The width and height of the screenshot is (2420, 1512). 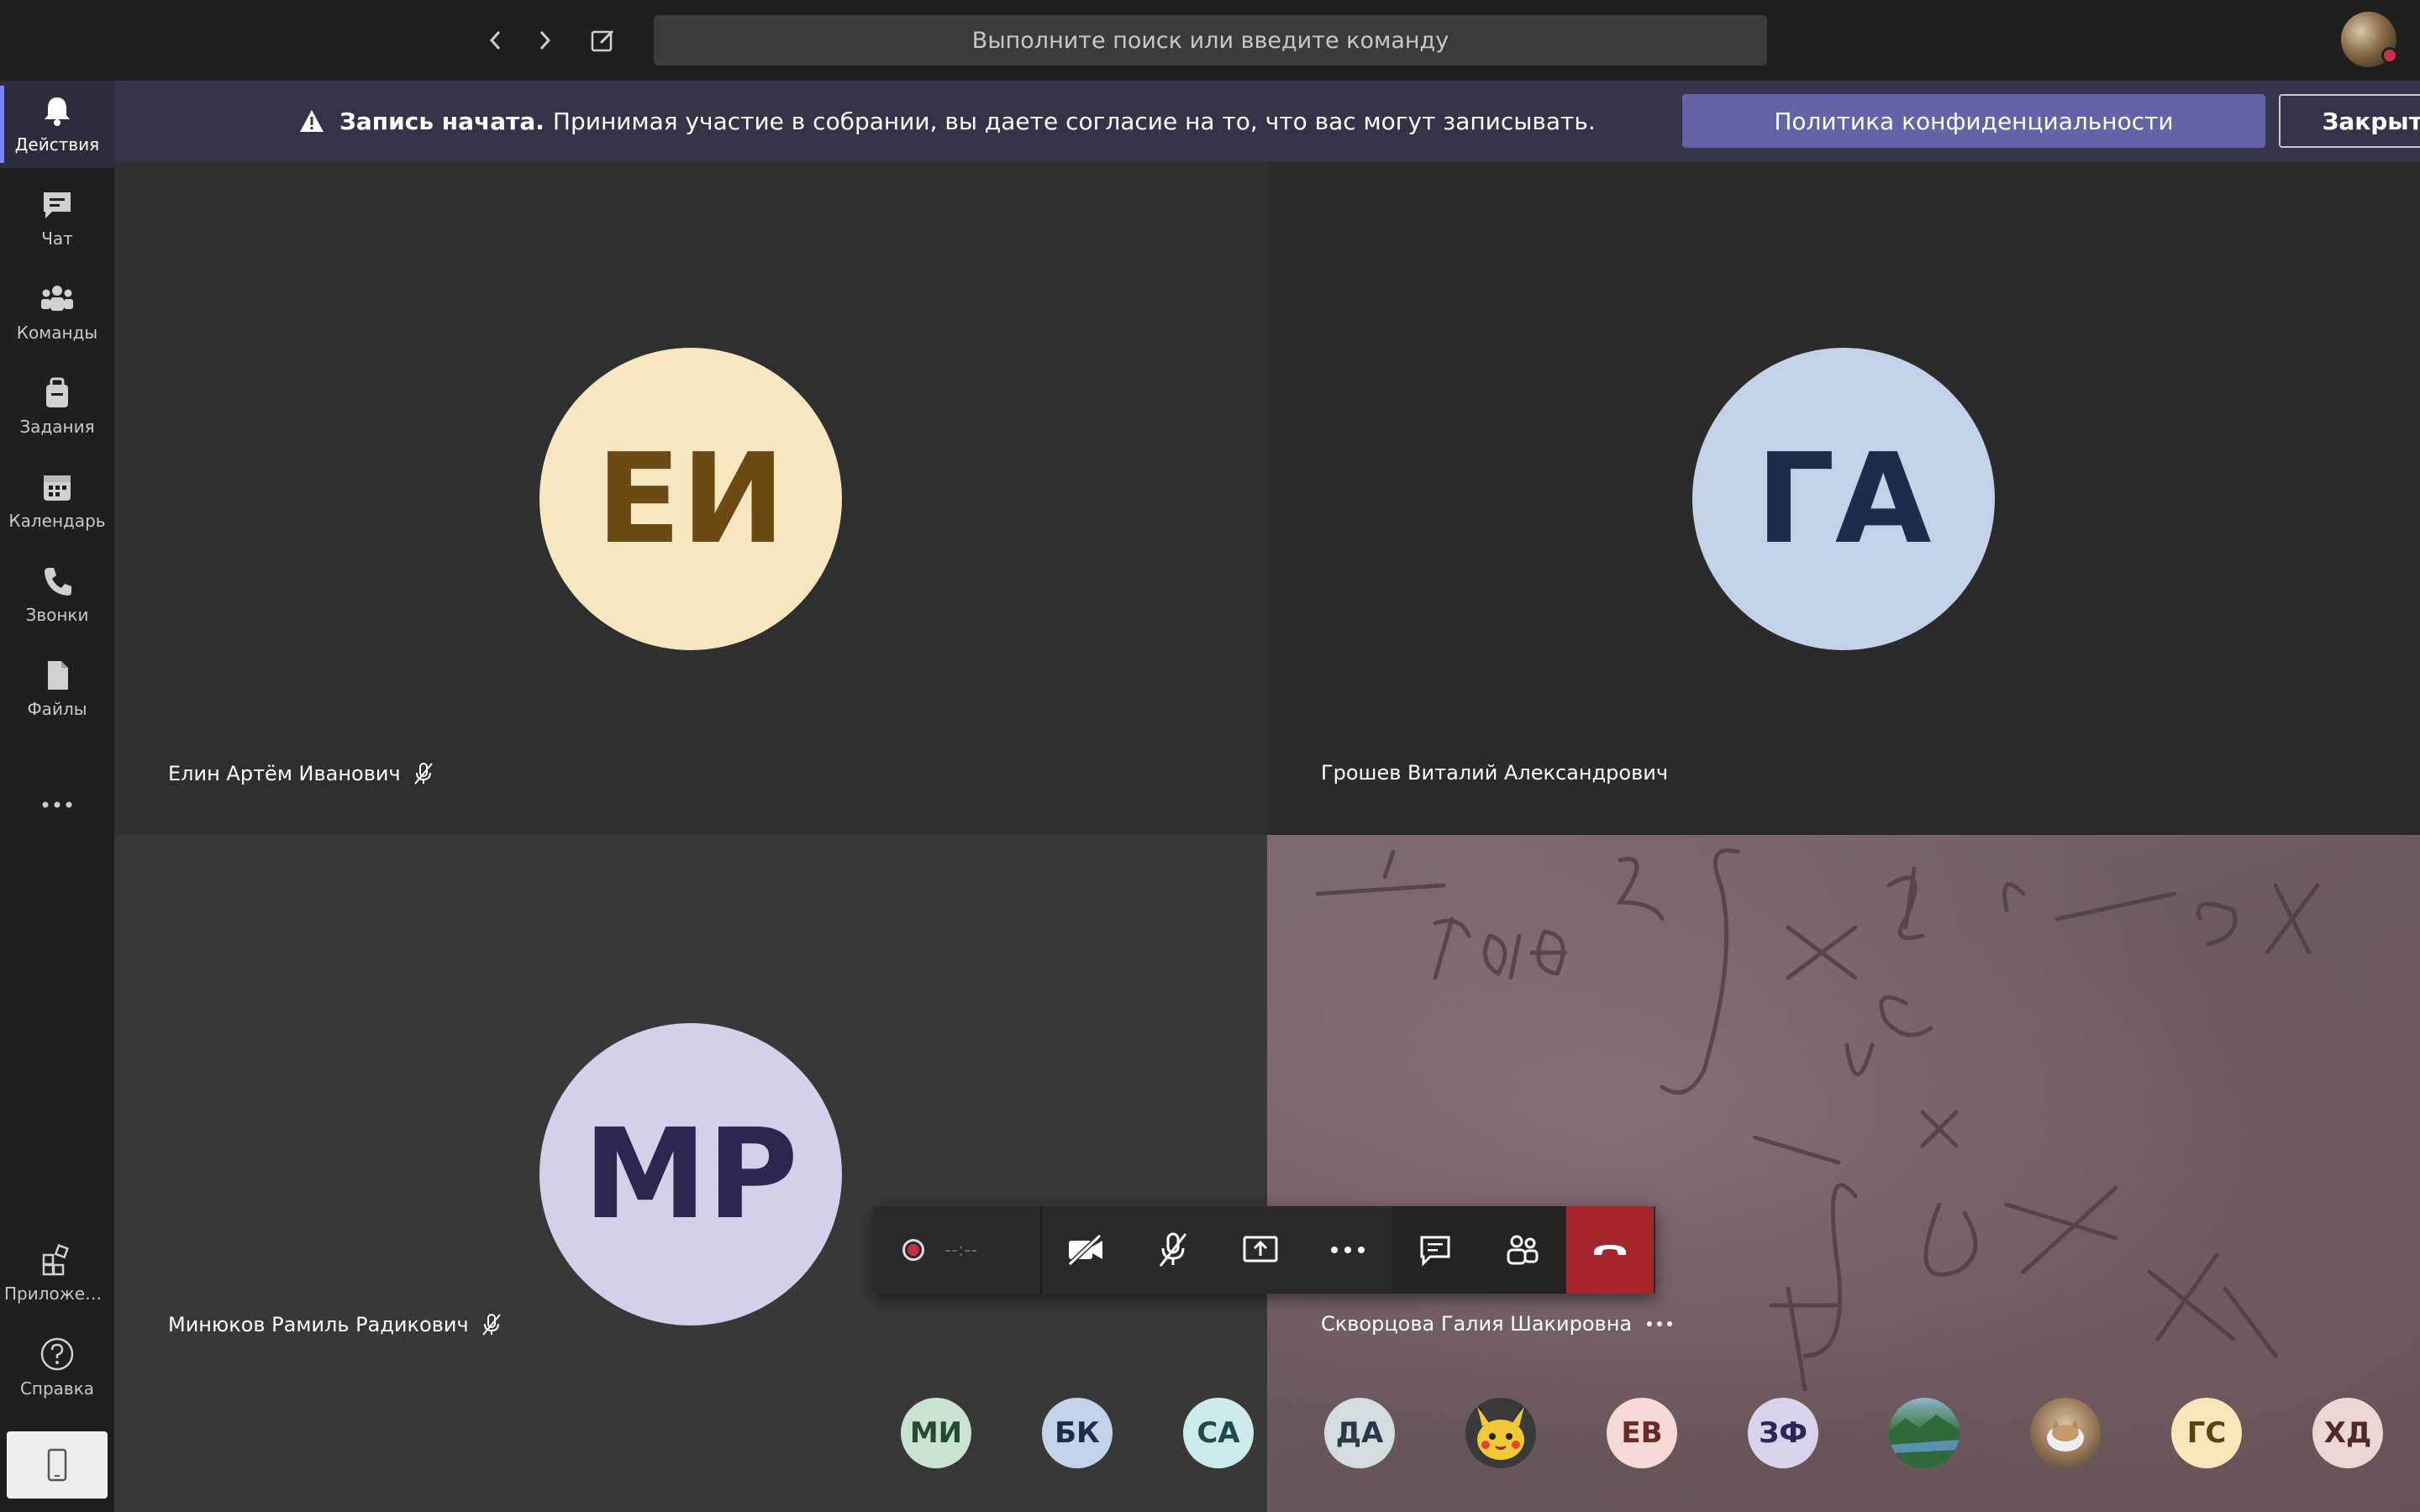 I want to click on title-bar: Выполните поиск или введите команду, so click(x=1210, y=40).